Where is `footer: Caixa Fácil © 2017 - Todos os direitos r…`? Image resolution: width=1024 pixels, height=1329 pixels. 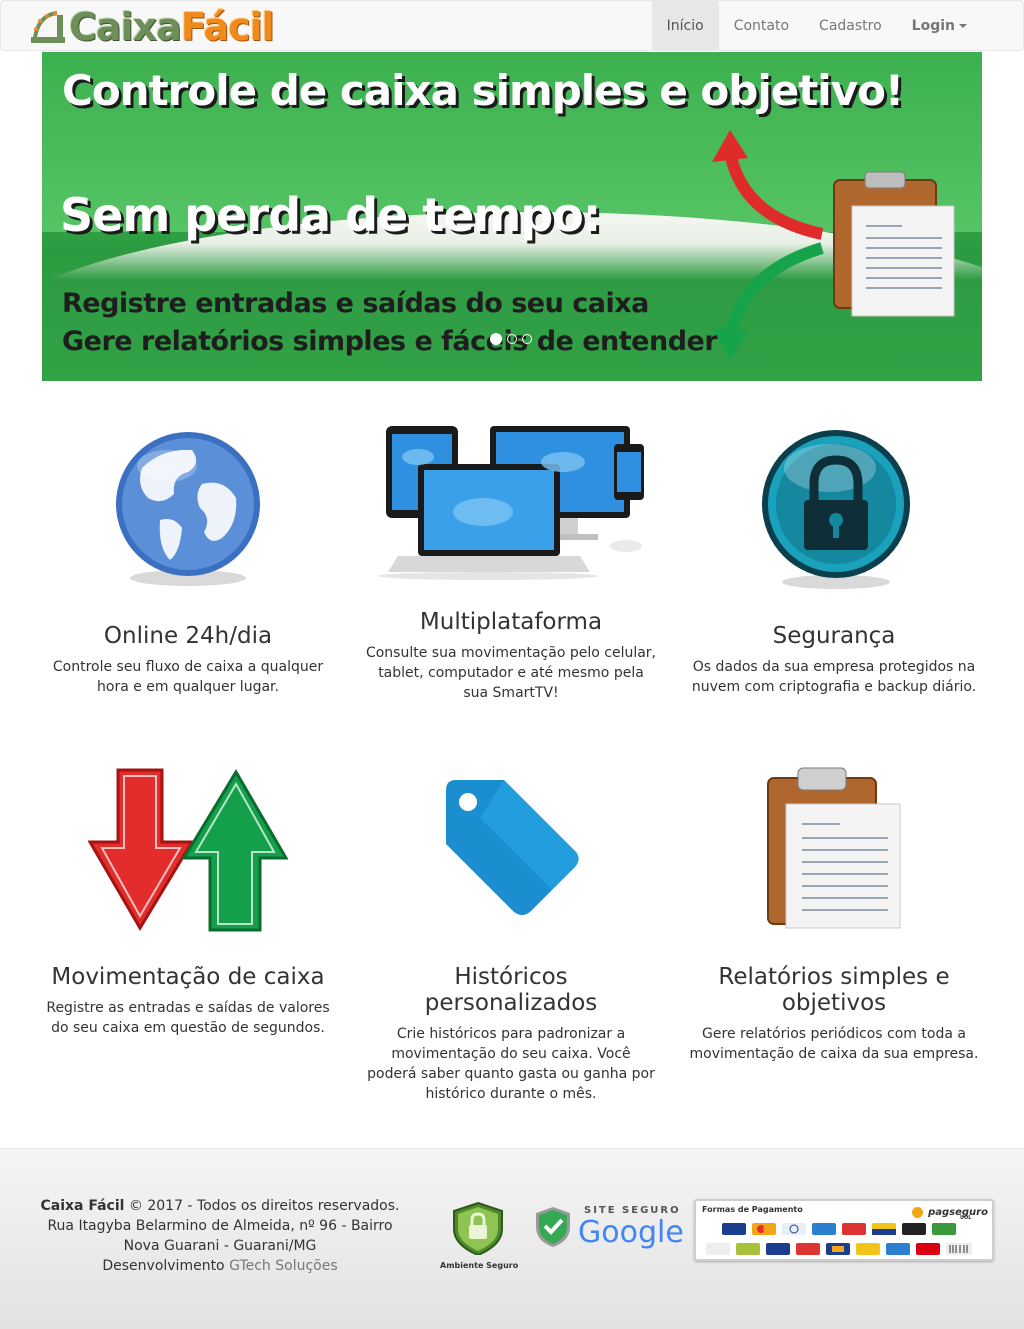 footer: Caixa Fácil © 2017 - Todos os direitos r… is located at coordinates (512, 1238).